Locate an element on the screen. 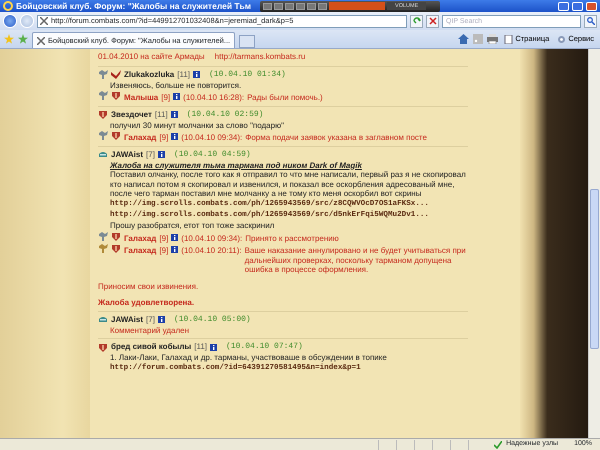 The width and height of the screenshot is (600, 450). home-icon is located at coordinates (464, 39).